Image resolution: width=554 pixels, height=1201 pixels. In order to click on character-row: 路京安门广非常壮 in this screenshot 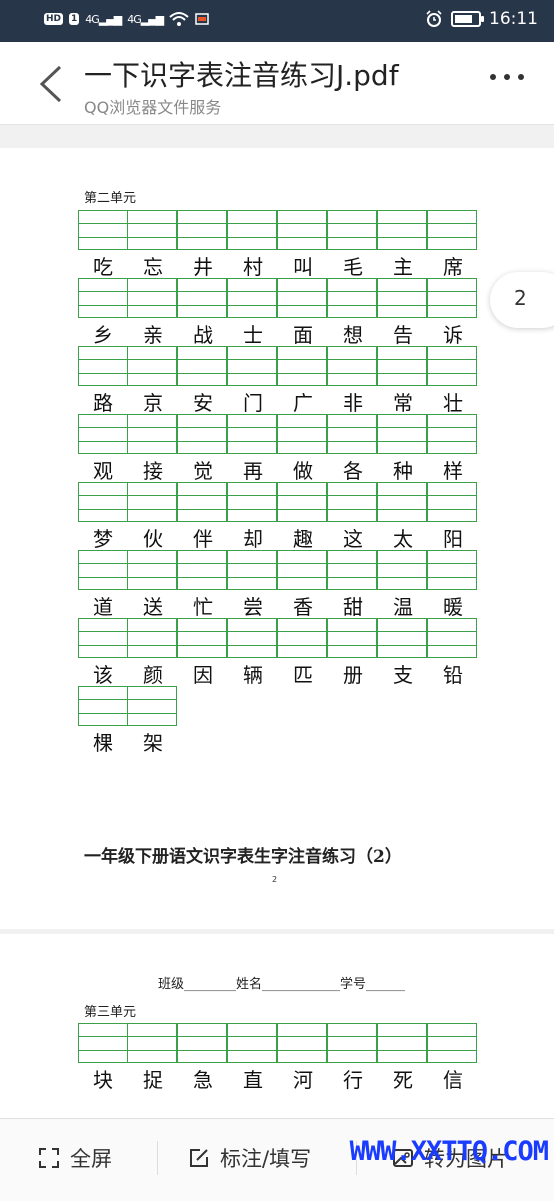, I will do `click(278, 401)`.